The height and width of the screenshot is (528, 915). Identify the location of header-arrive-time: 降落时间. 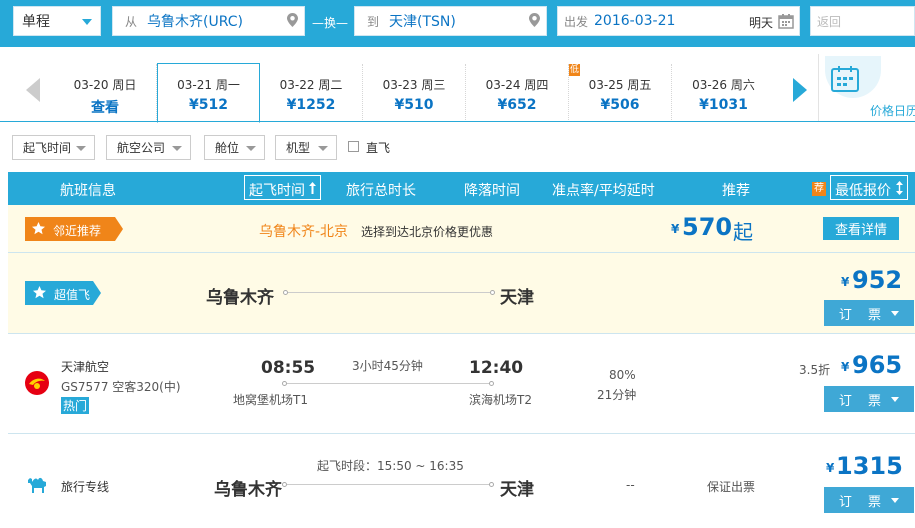
(492, 190).